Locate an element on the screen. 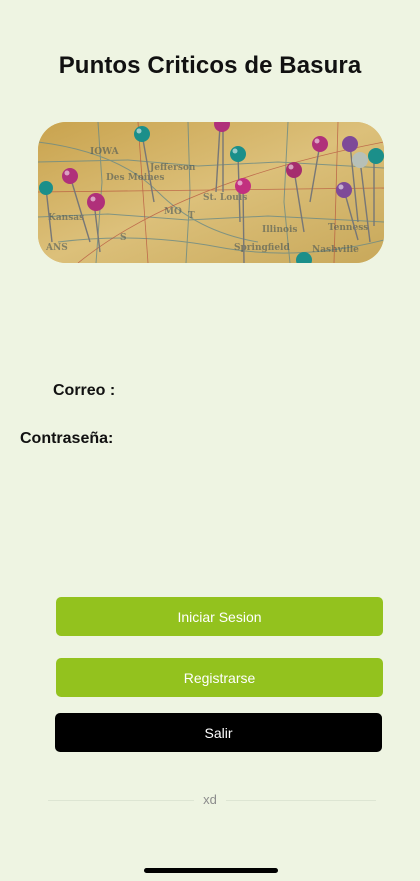  home-indicator is located at coordinates (211, 870).